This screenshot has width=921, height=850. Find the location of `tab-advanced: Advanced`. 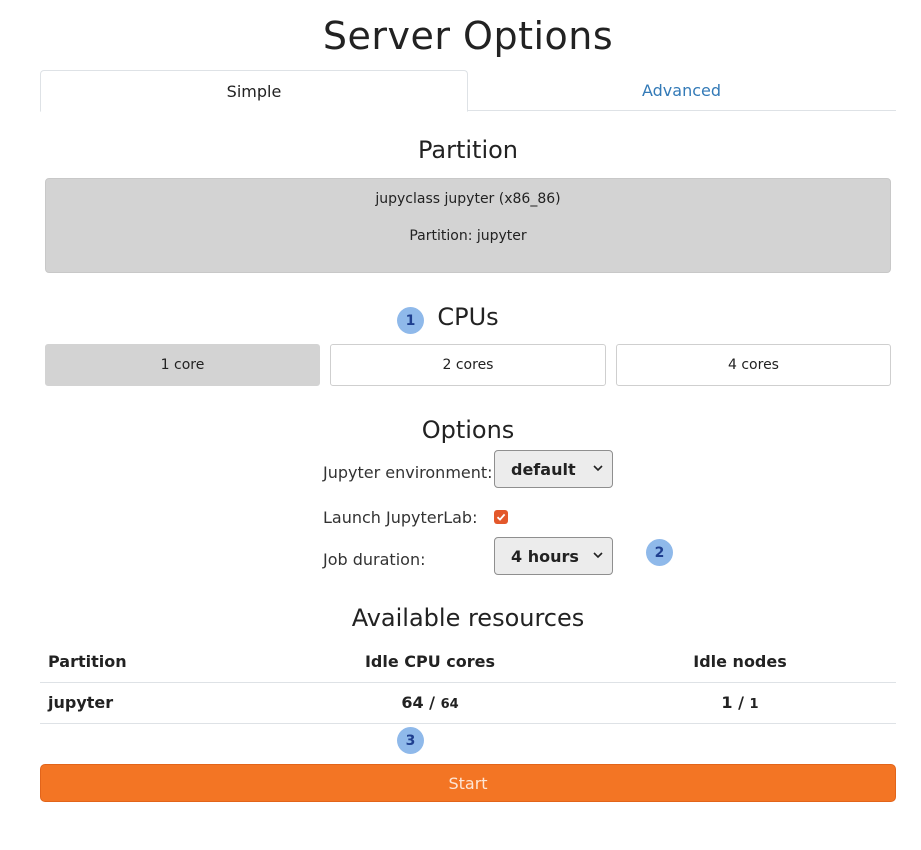

tab-advanced: Advanced is located at coordinates (681, 90).